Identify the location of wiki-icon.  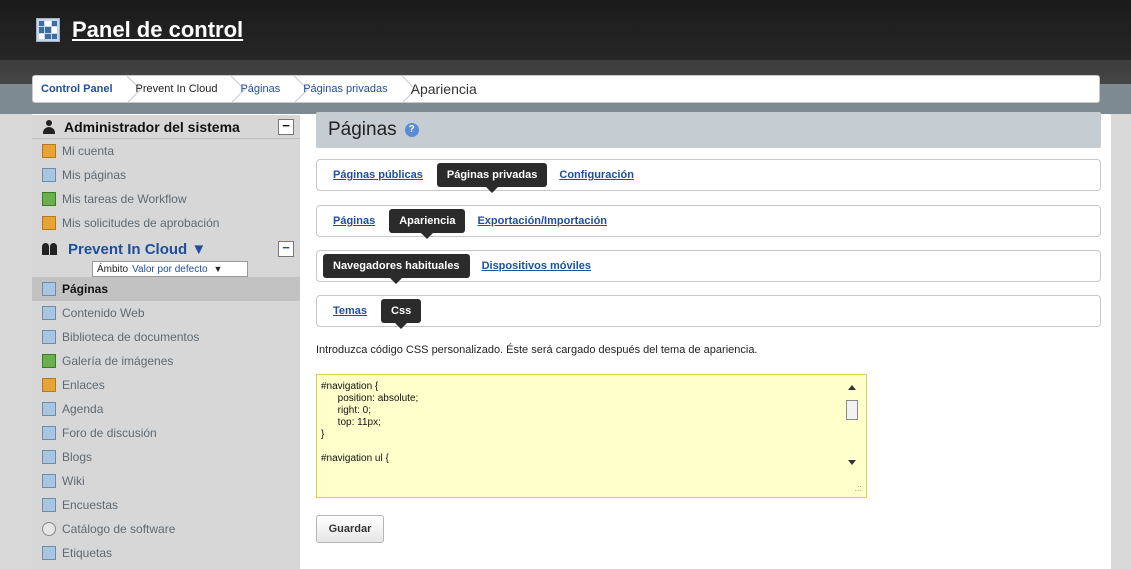
(49, 481).